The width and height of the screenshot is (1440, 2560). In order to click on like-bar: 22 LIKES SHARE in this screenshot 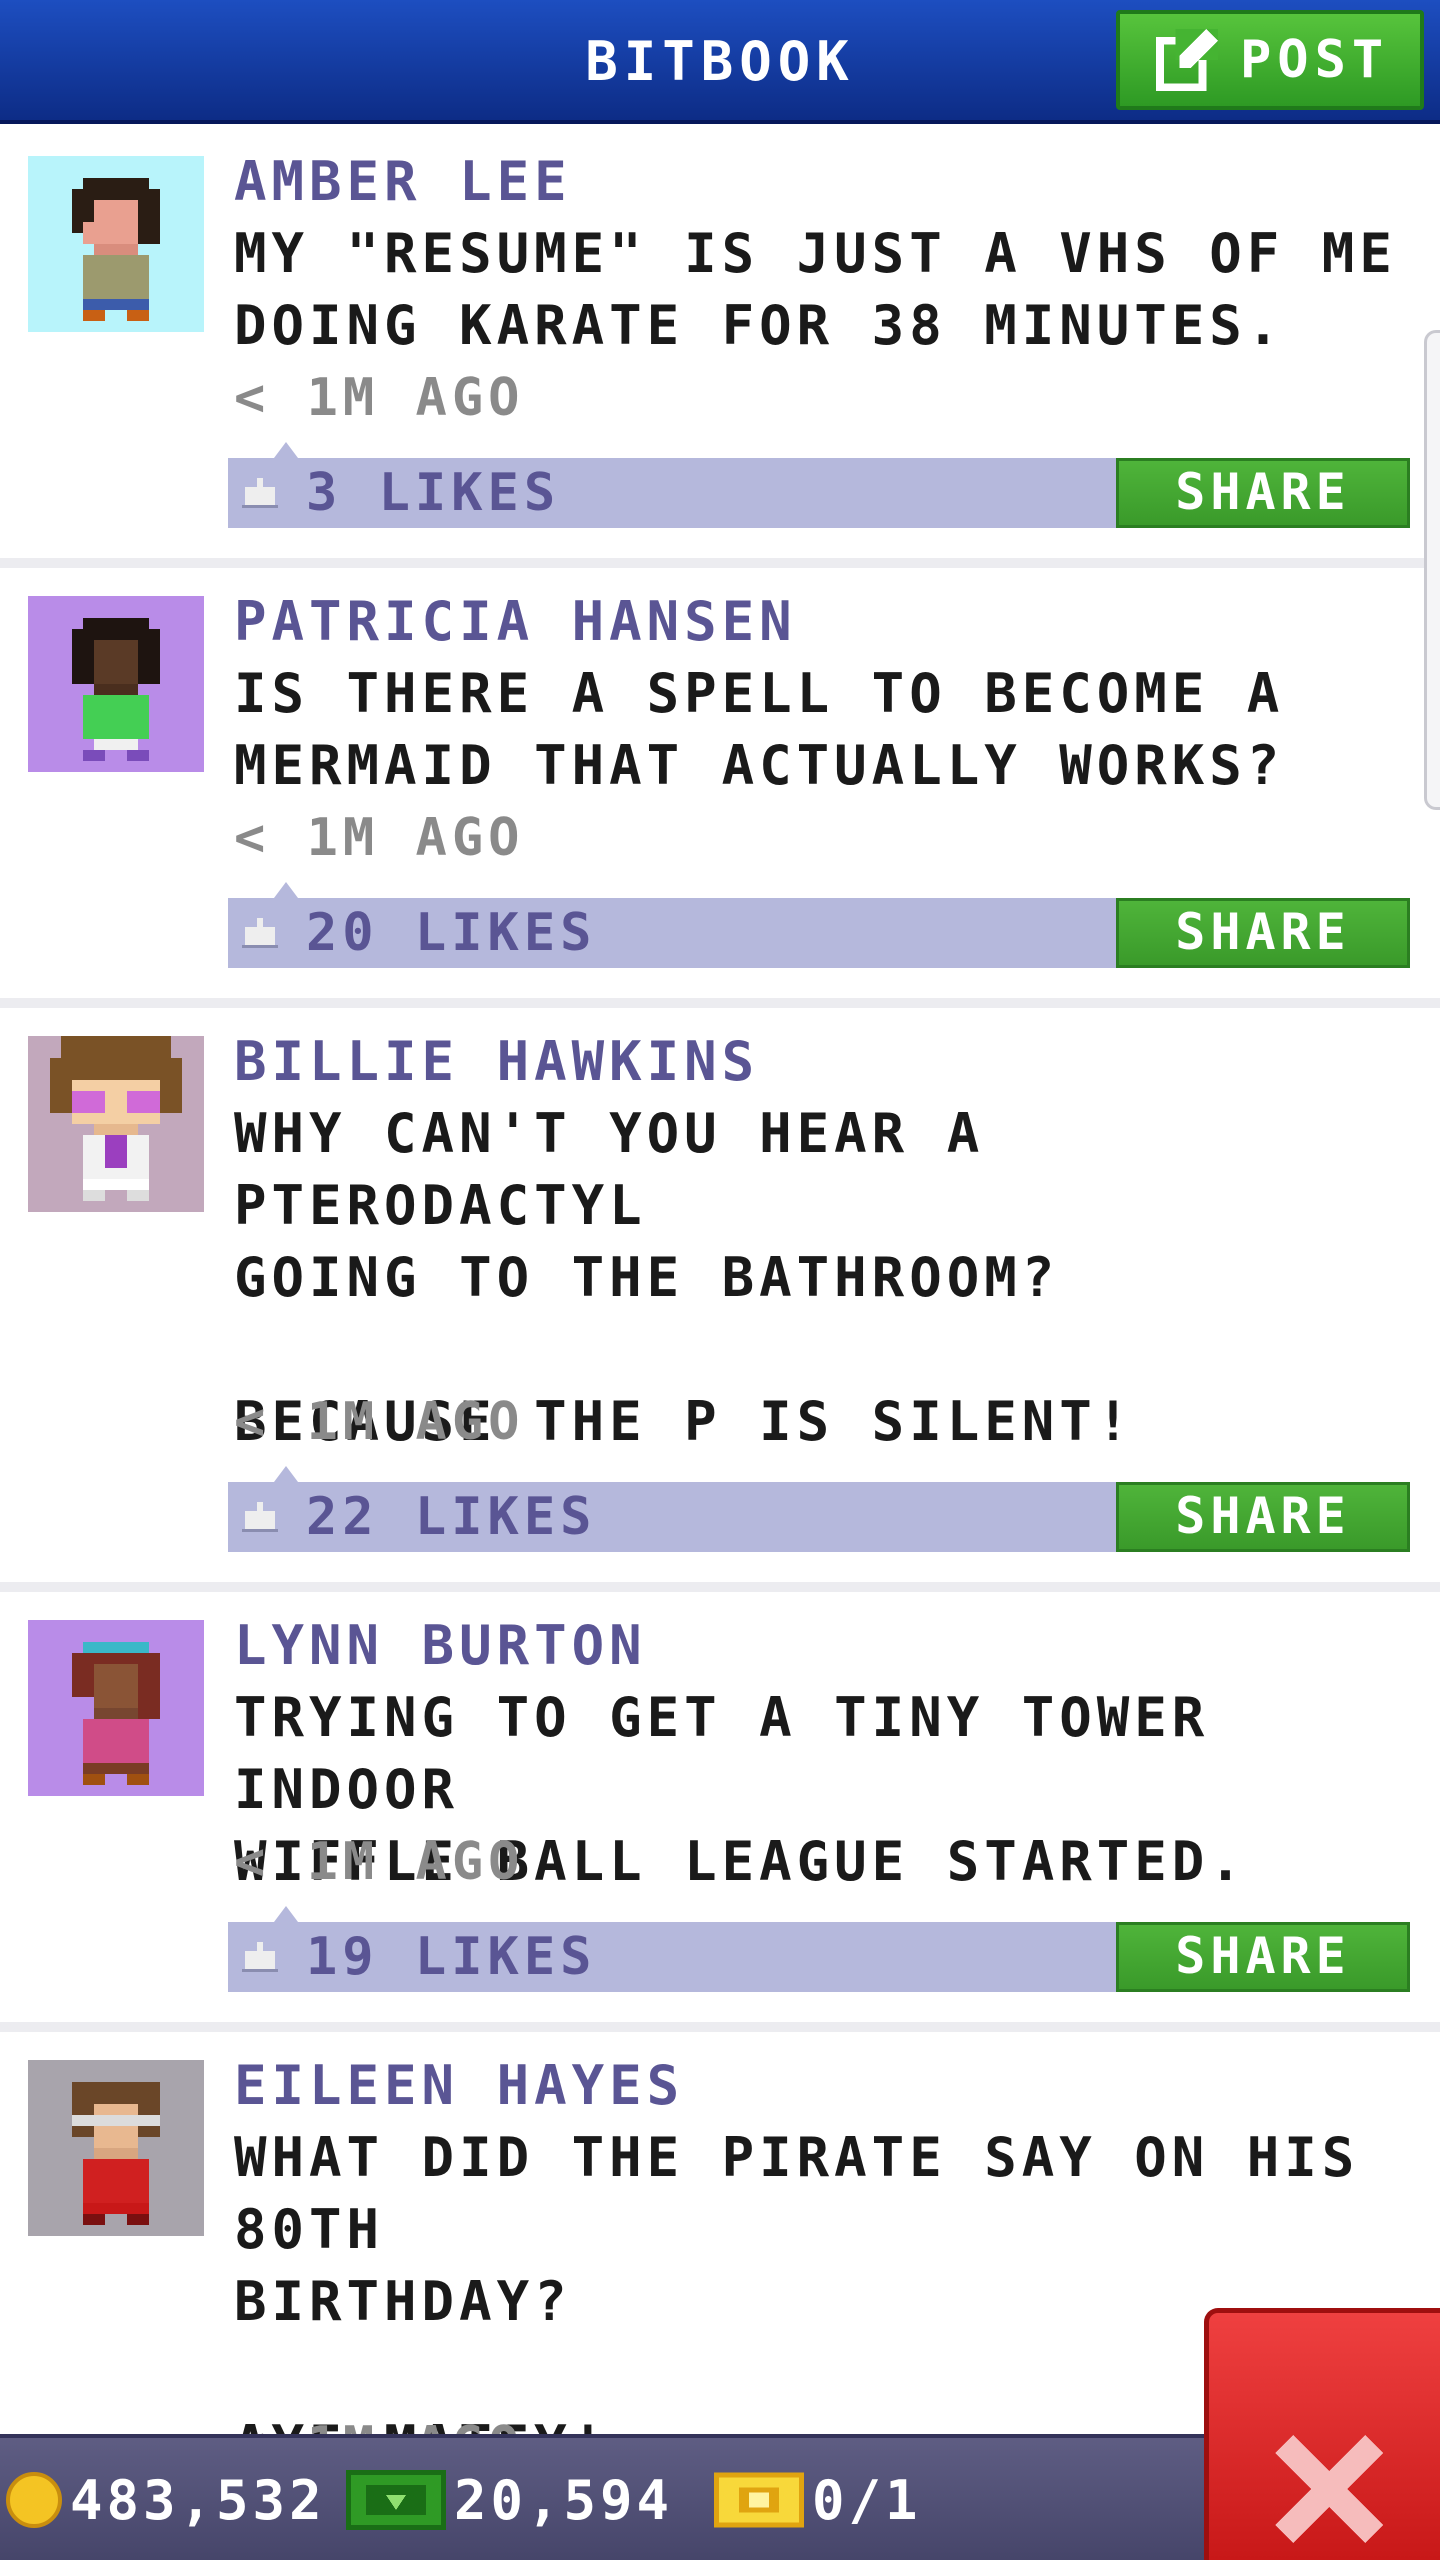, I will do `click(819, 1509)`.